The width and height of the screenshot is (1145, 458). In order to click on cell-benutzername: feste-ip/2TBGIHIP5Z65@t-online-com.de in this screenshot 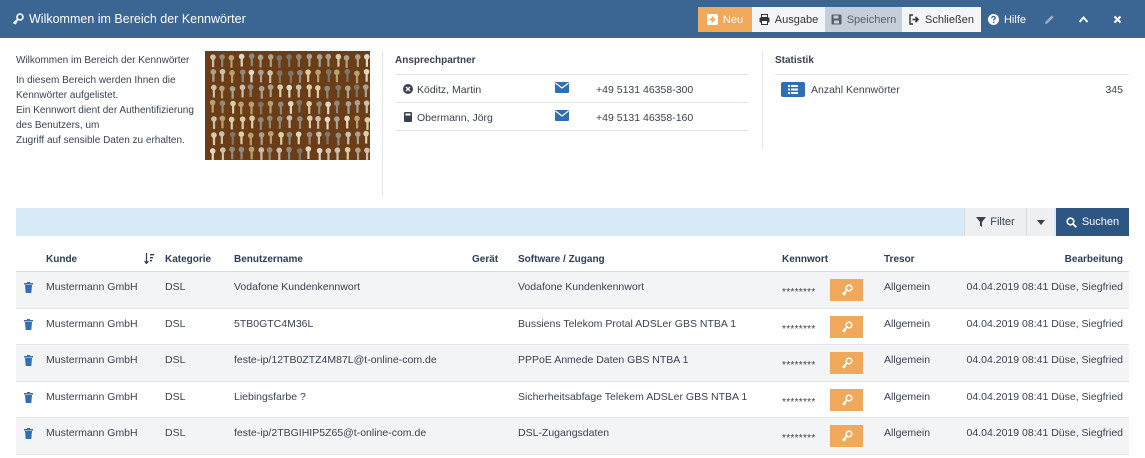, I will do `click(330, 433)`.